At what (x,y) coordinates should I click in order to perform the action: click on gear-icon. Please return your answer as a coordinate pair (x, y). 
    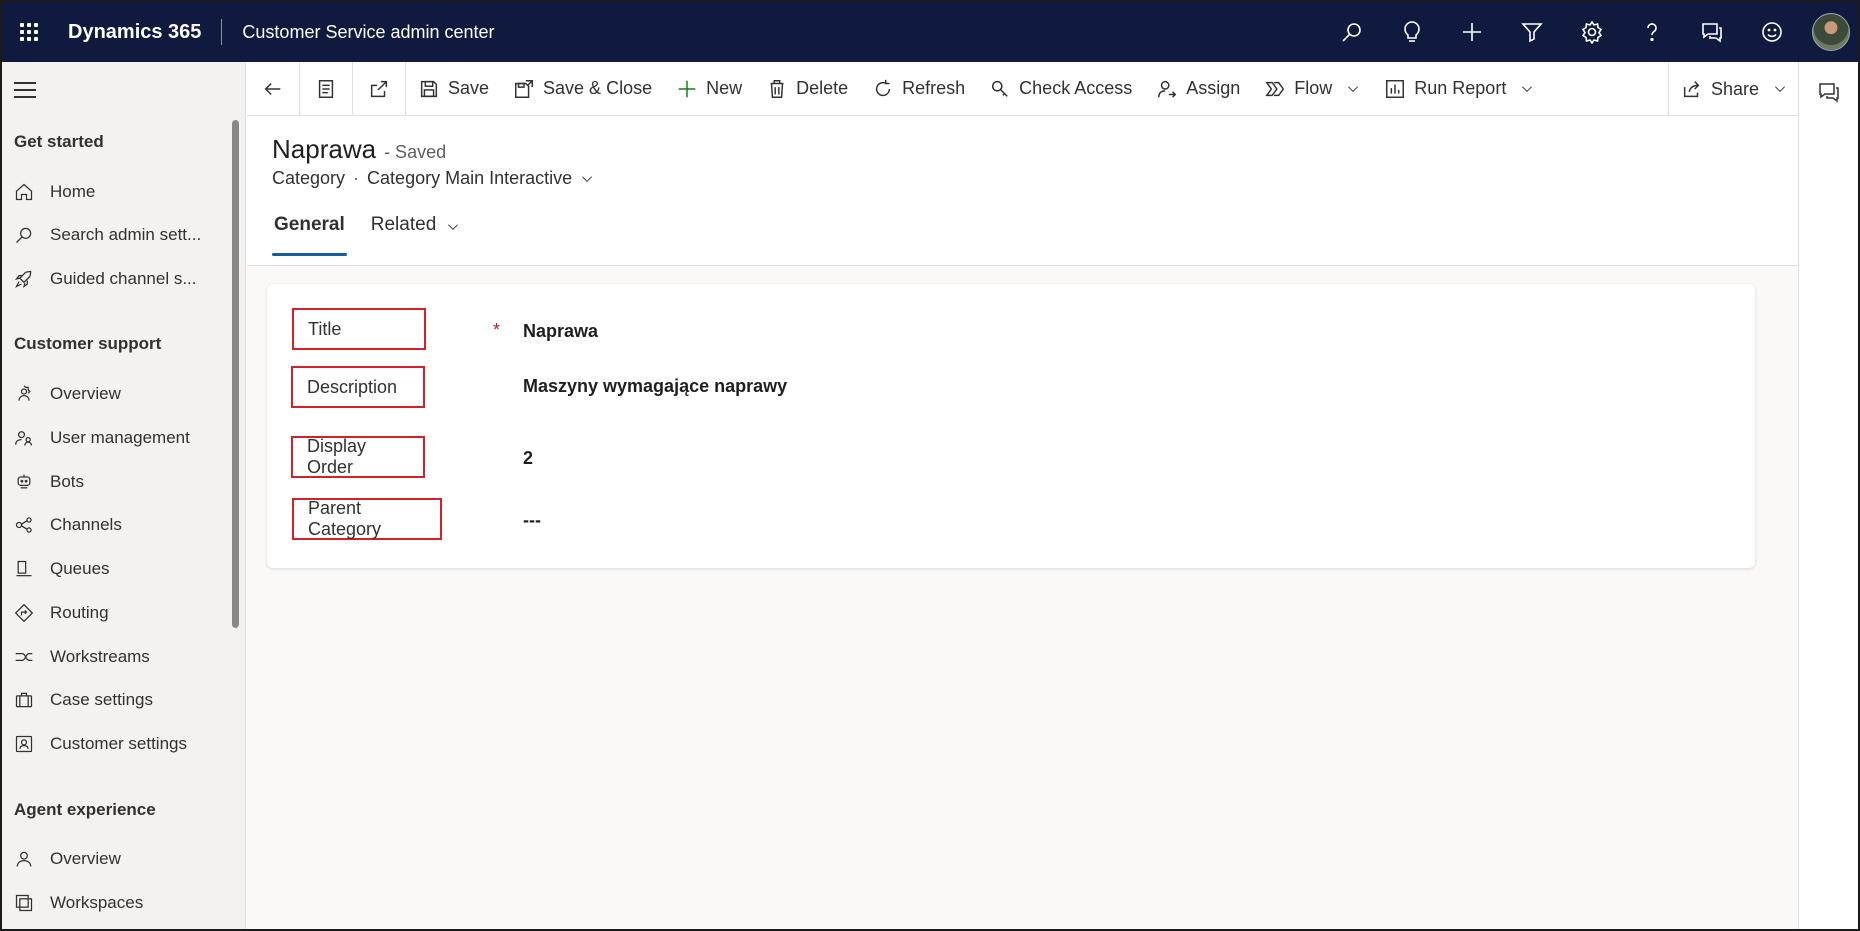
    Looking at the image, I should click on (1592, 32).